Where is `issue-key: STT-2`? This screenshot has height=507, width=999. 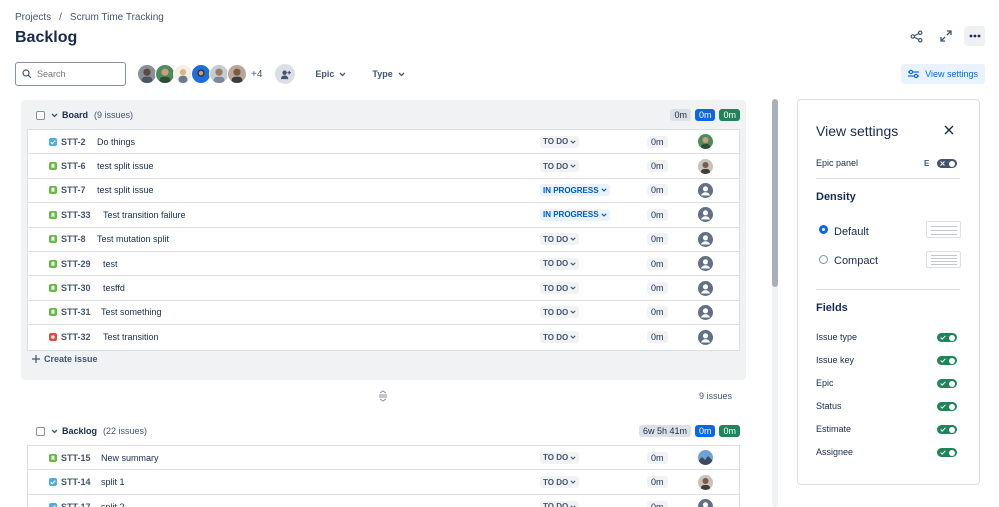 issue-key: STT-2 is located at coordinates (73, 142).